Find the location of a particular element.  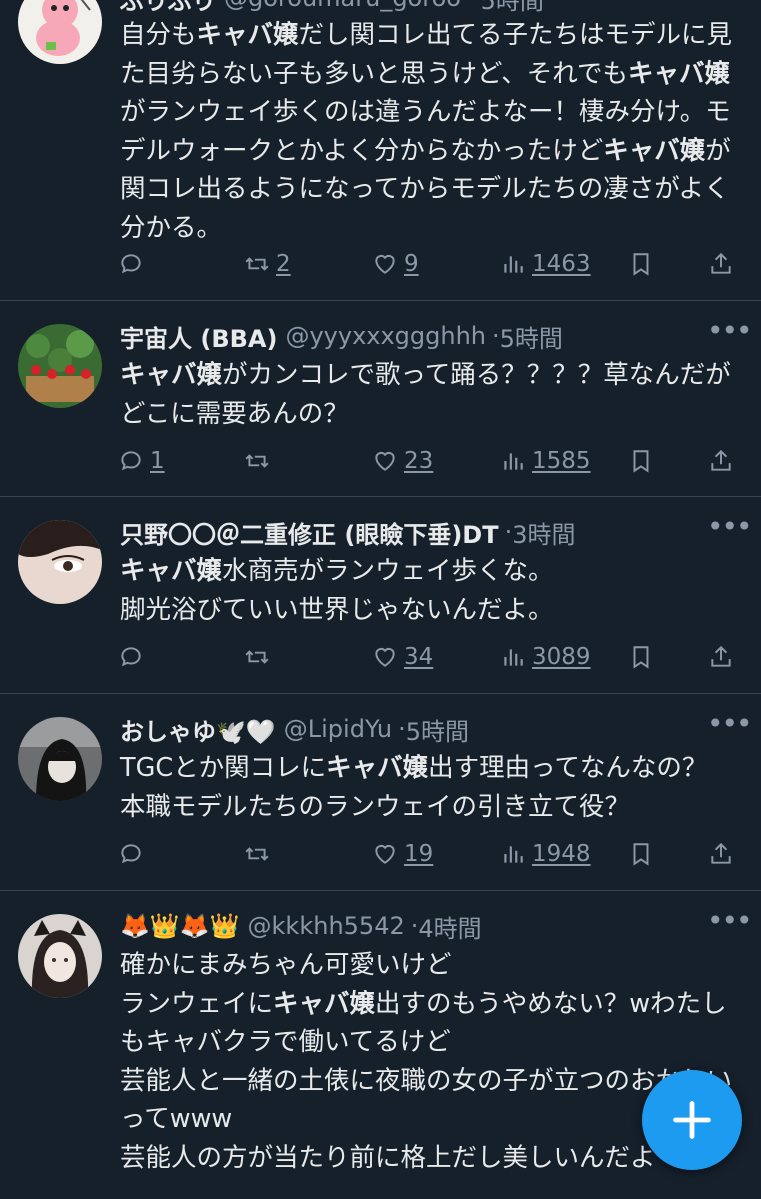

tweet-text-segment: TGCとか関コレに is located at coordinates (223, 768).